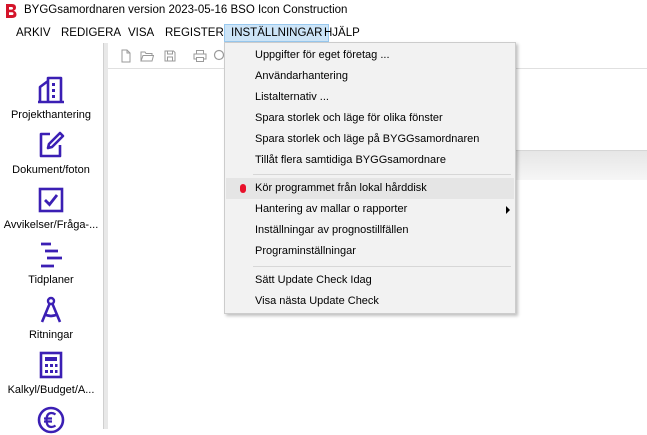 The height and width of the screenshot is (435, 647). I want to click on sidebar-item-ekonomi, so click(51, 420).